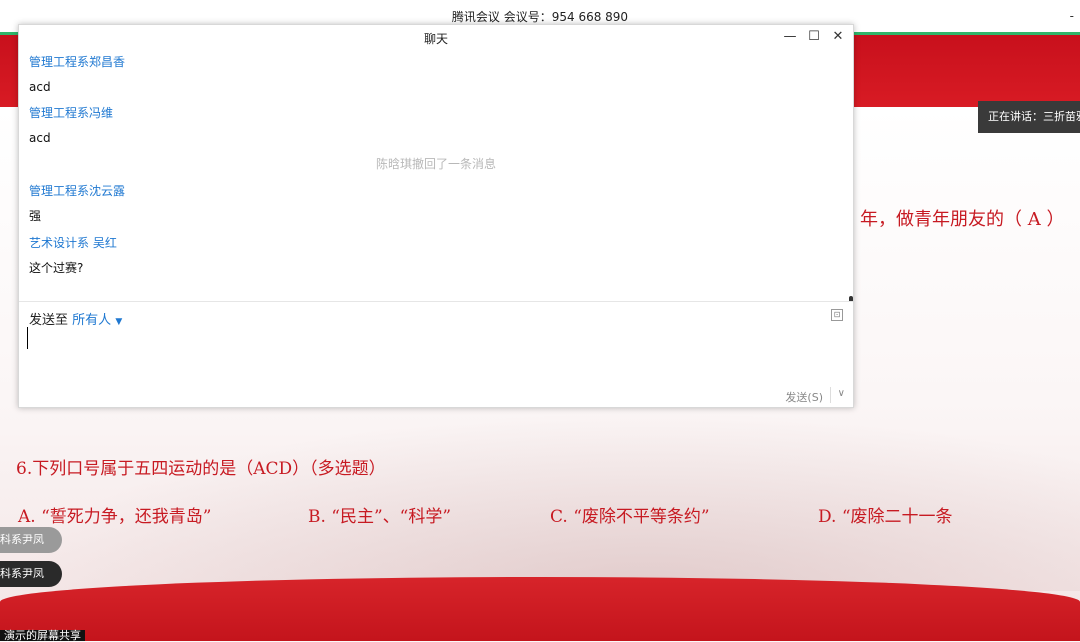  I want to click on message-sender: 管理工程系郑昌香, so click(77, 61).